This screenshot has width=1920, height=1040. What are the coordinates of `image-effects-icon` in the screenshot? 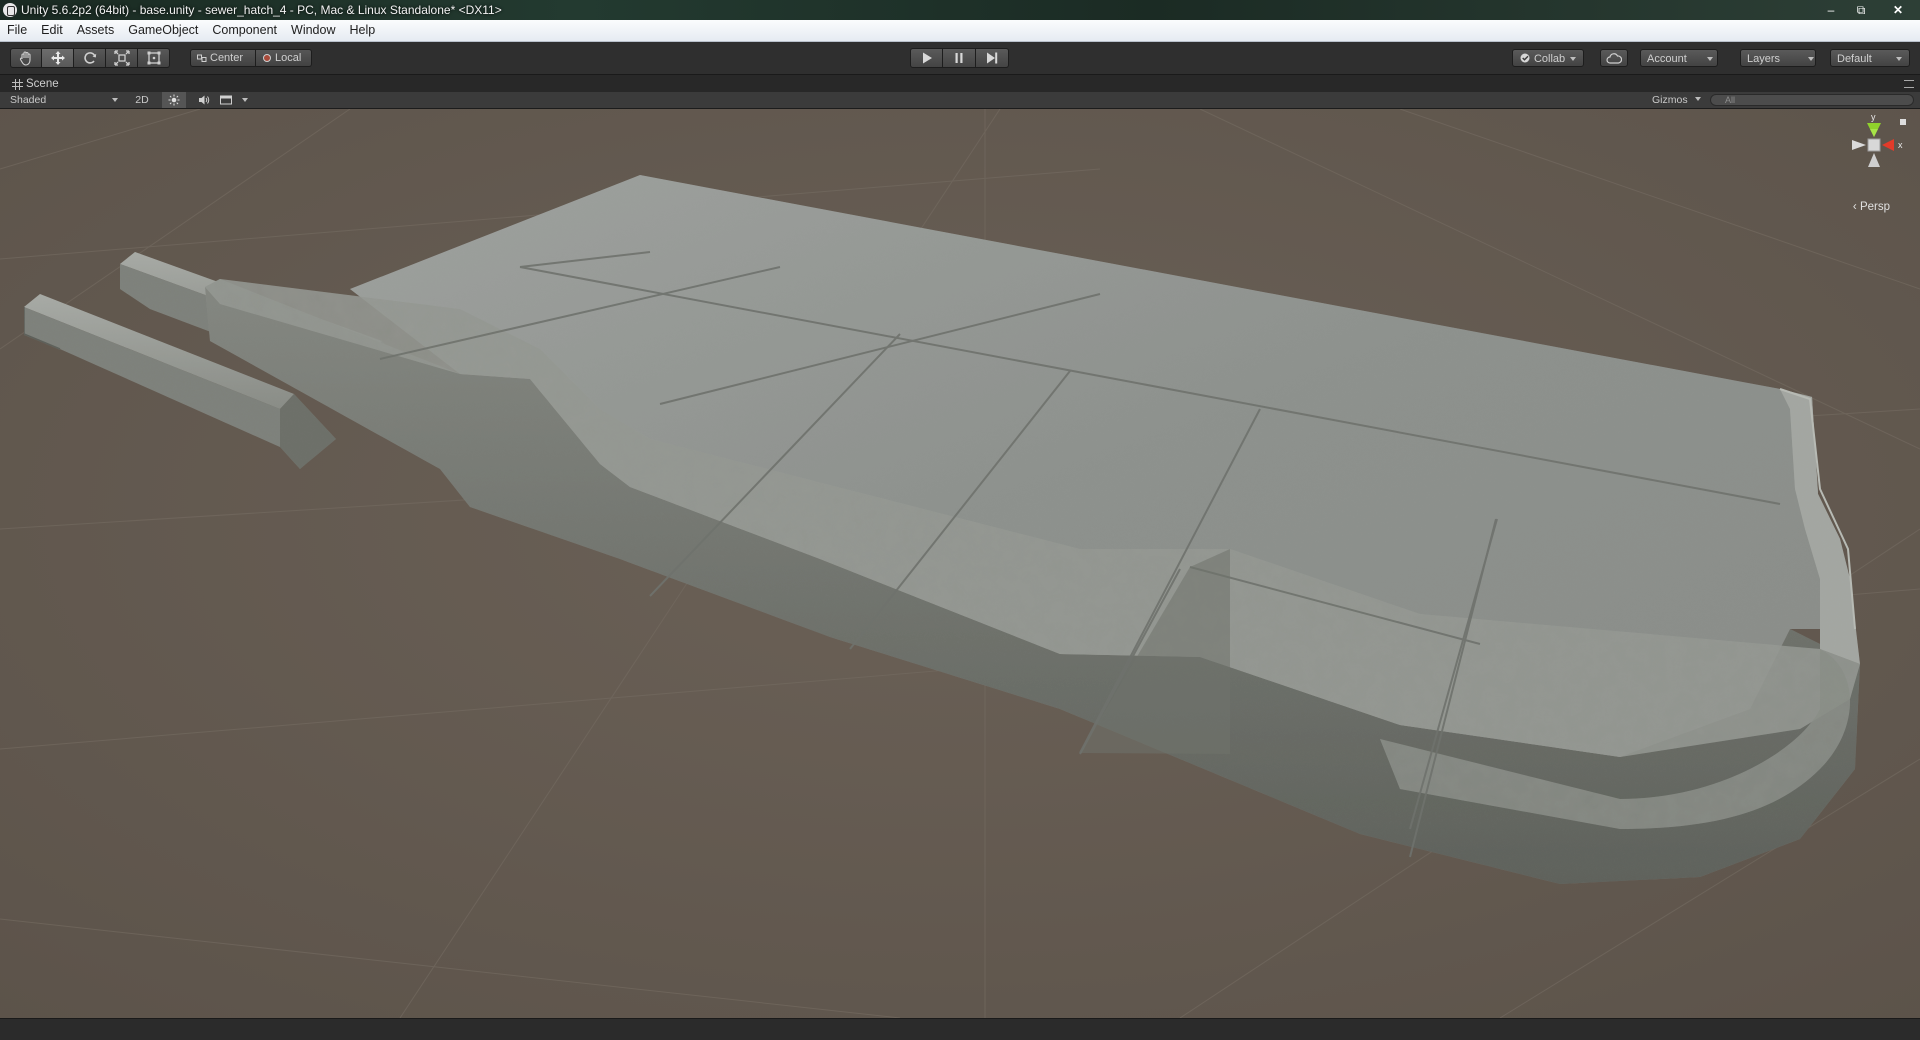 It's located at (226, 100).